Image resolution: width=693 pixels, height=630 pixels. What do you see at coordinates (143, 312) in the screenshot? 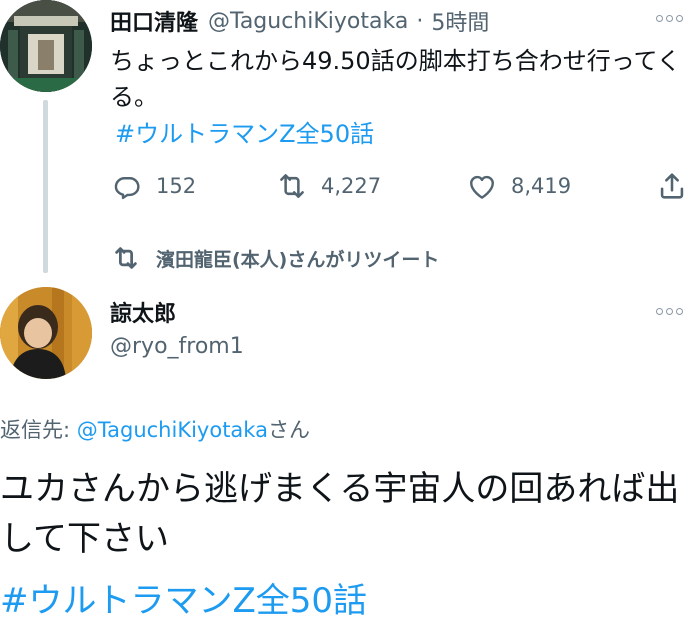
I see `tweet2-author-name: 諒太郎` at bounding box center [143, 312].